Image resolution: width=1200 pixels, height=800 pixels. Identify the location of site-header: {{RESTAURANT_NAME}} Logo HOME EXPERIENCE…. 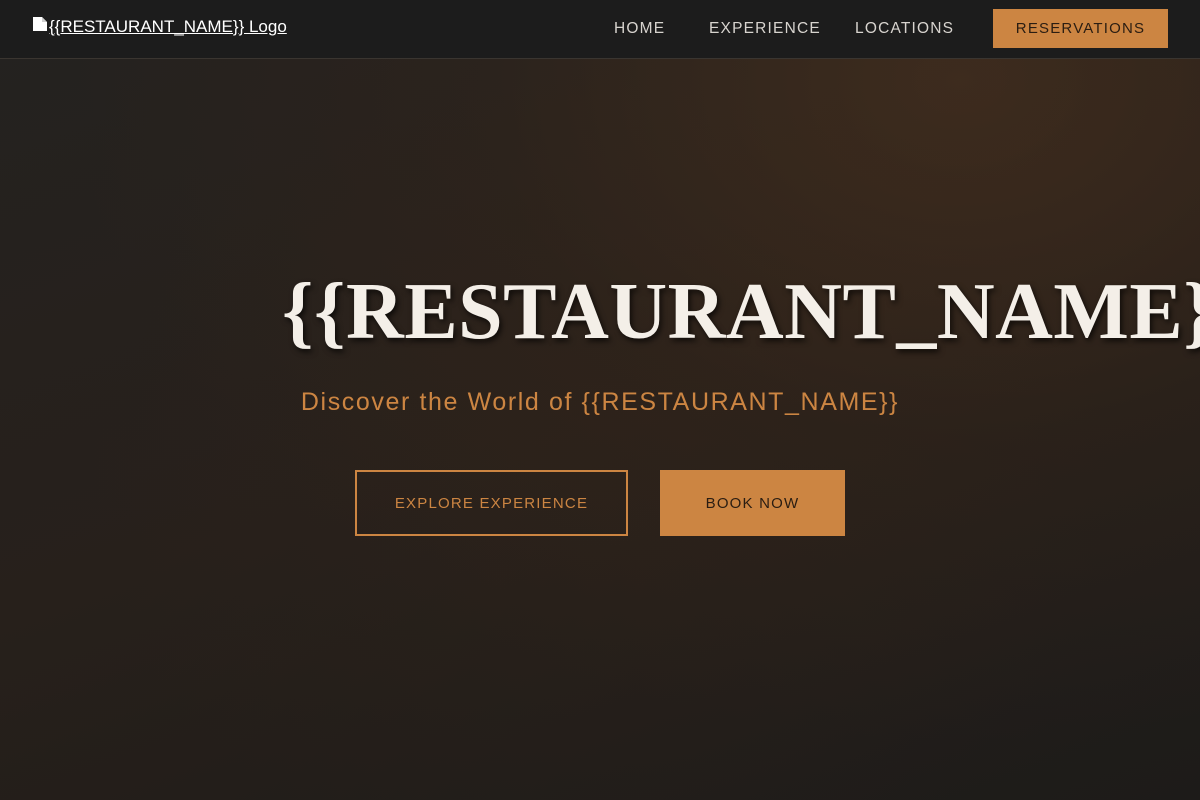
(600, 29).